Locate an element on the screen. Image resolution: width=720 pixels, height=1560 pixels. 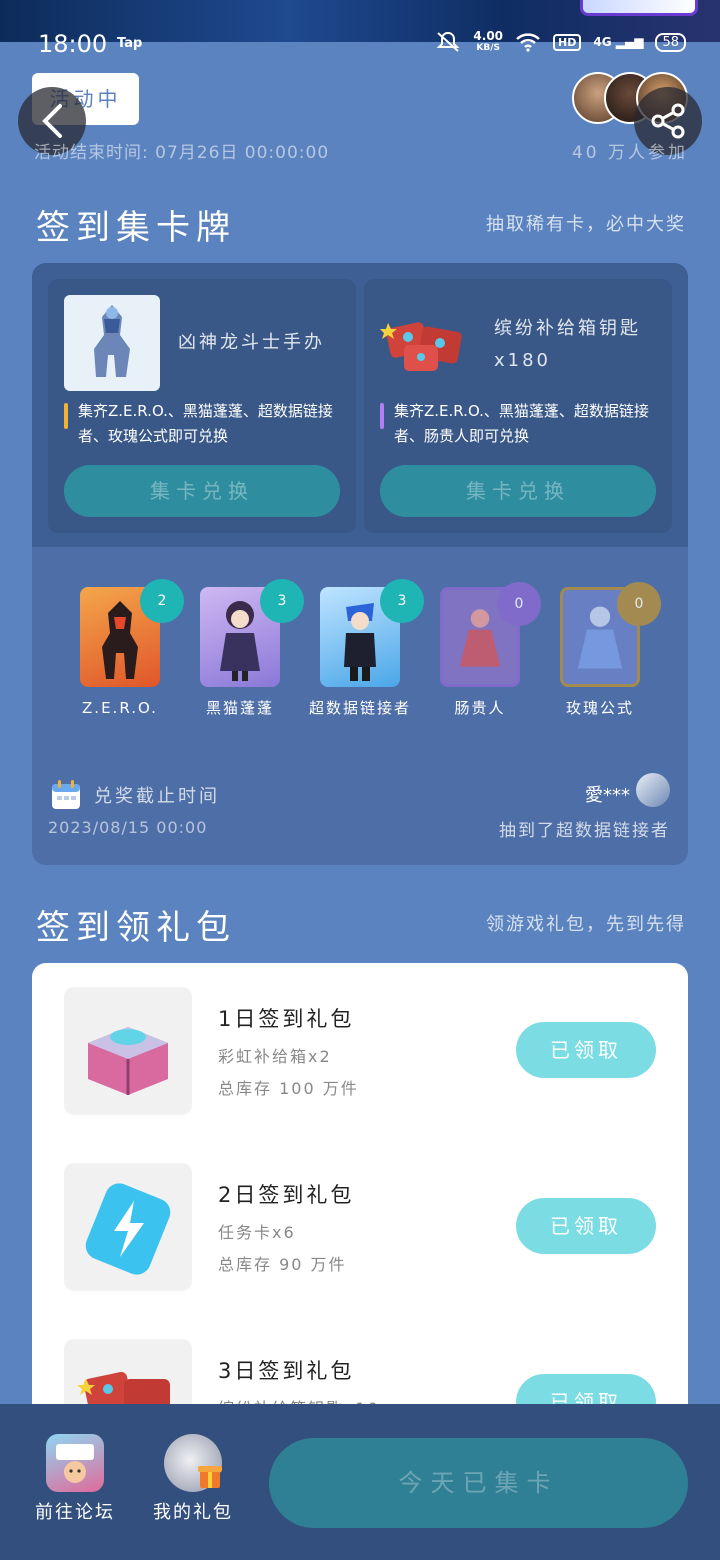
dragon-warrior-figure-icon is located at coordinates (112, 341).